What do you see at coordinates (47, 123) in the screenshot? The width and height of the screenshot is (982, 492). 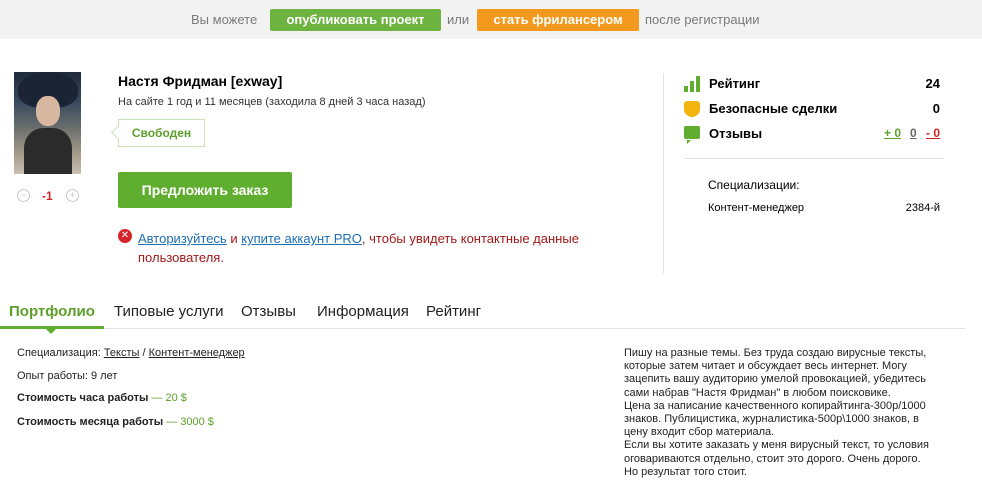 I see `avatar` at bounding box center [47, 123].